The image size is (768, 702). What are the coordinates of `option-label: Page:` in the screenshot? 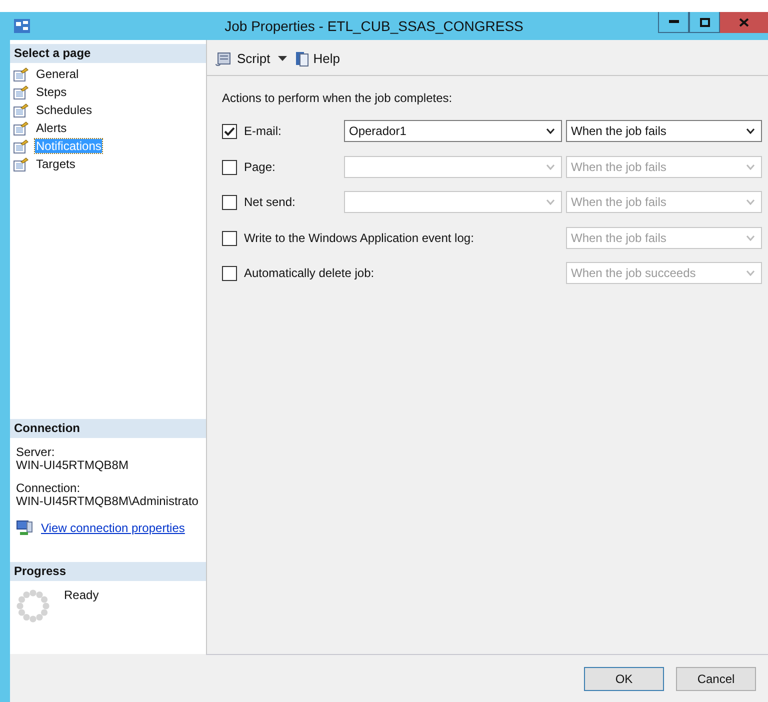 It's located at (260, 167).